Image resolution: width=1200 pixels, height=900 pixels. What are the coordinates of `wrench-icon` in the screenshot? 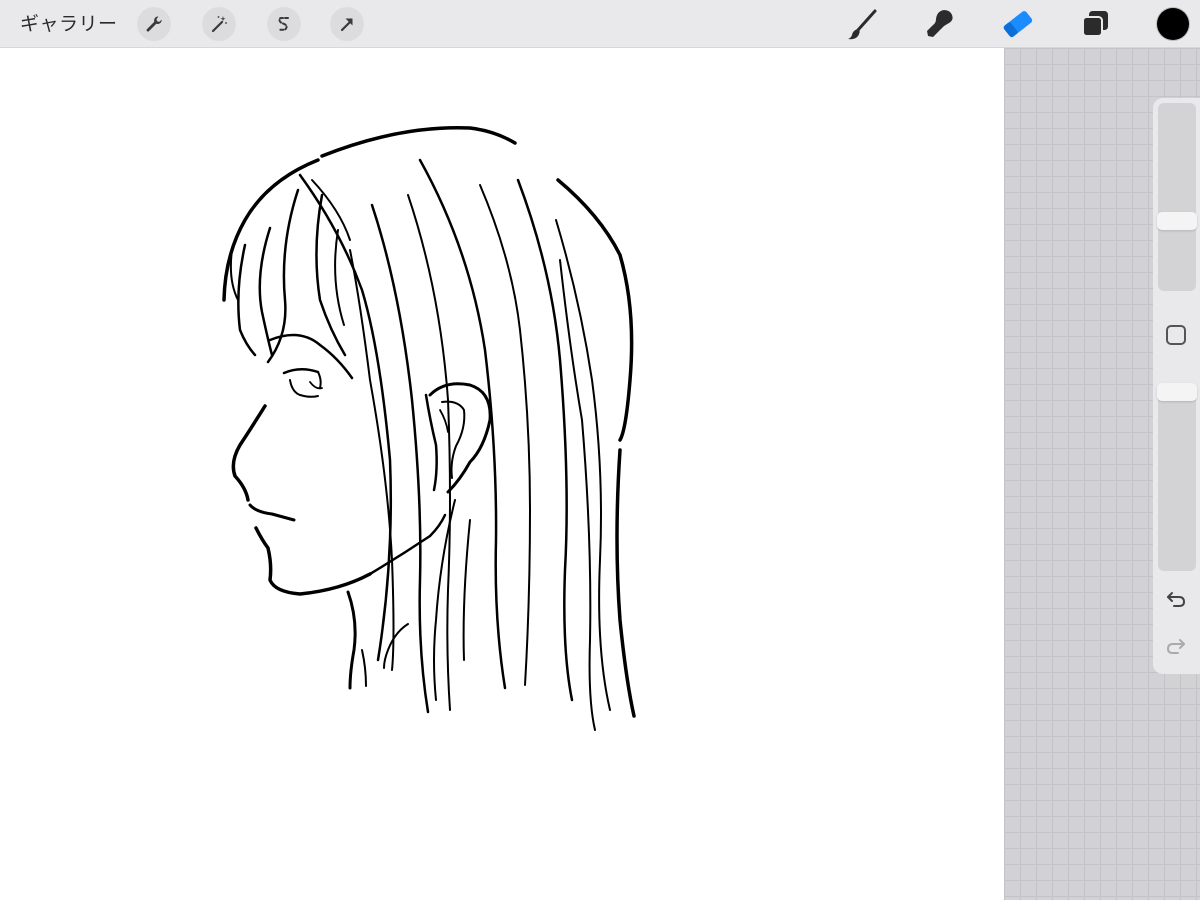 It's located at (154, 24).